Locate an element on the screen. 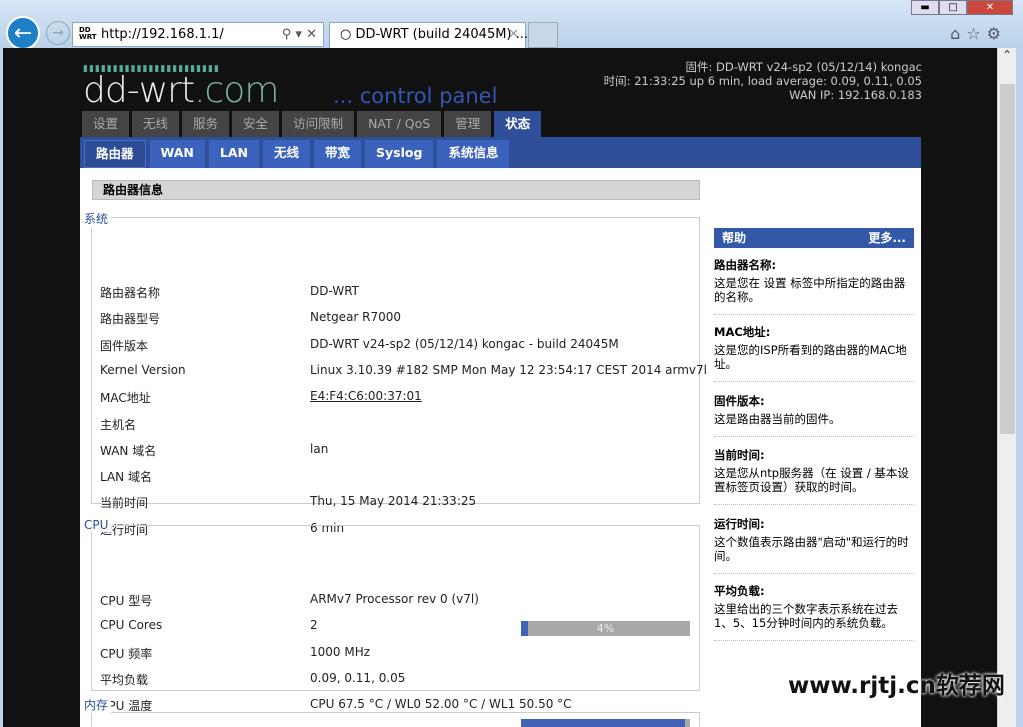 This screenshot has width=1023, height=727. memory-progress-bar is located at coordinates (605, 723).